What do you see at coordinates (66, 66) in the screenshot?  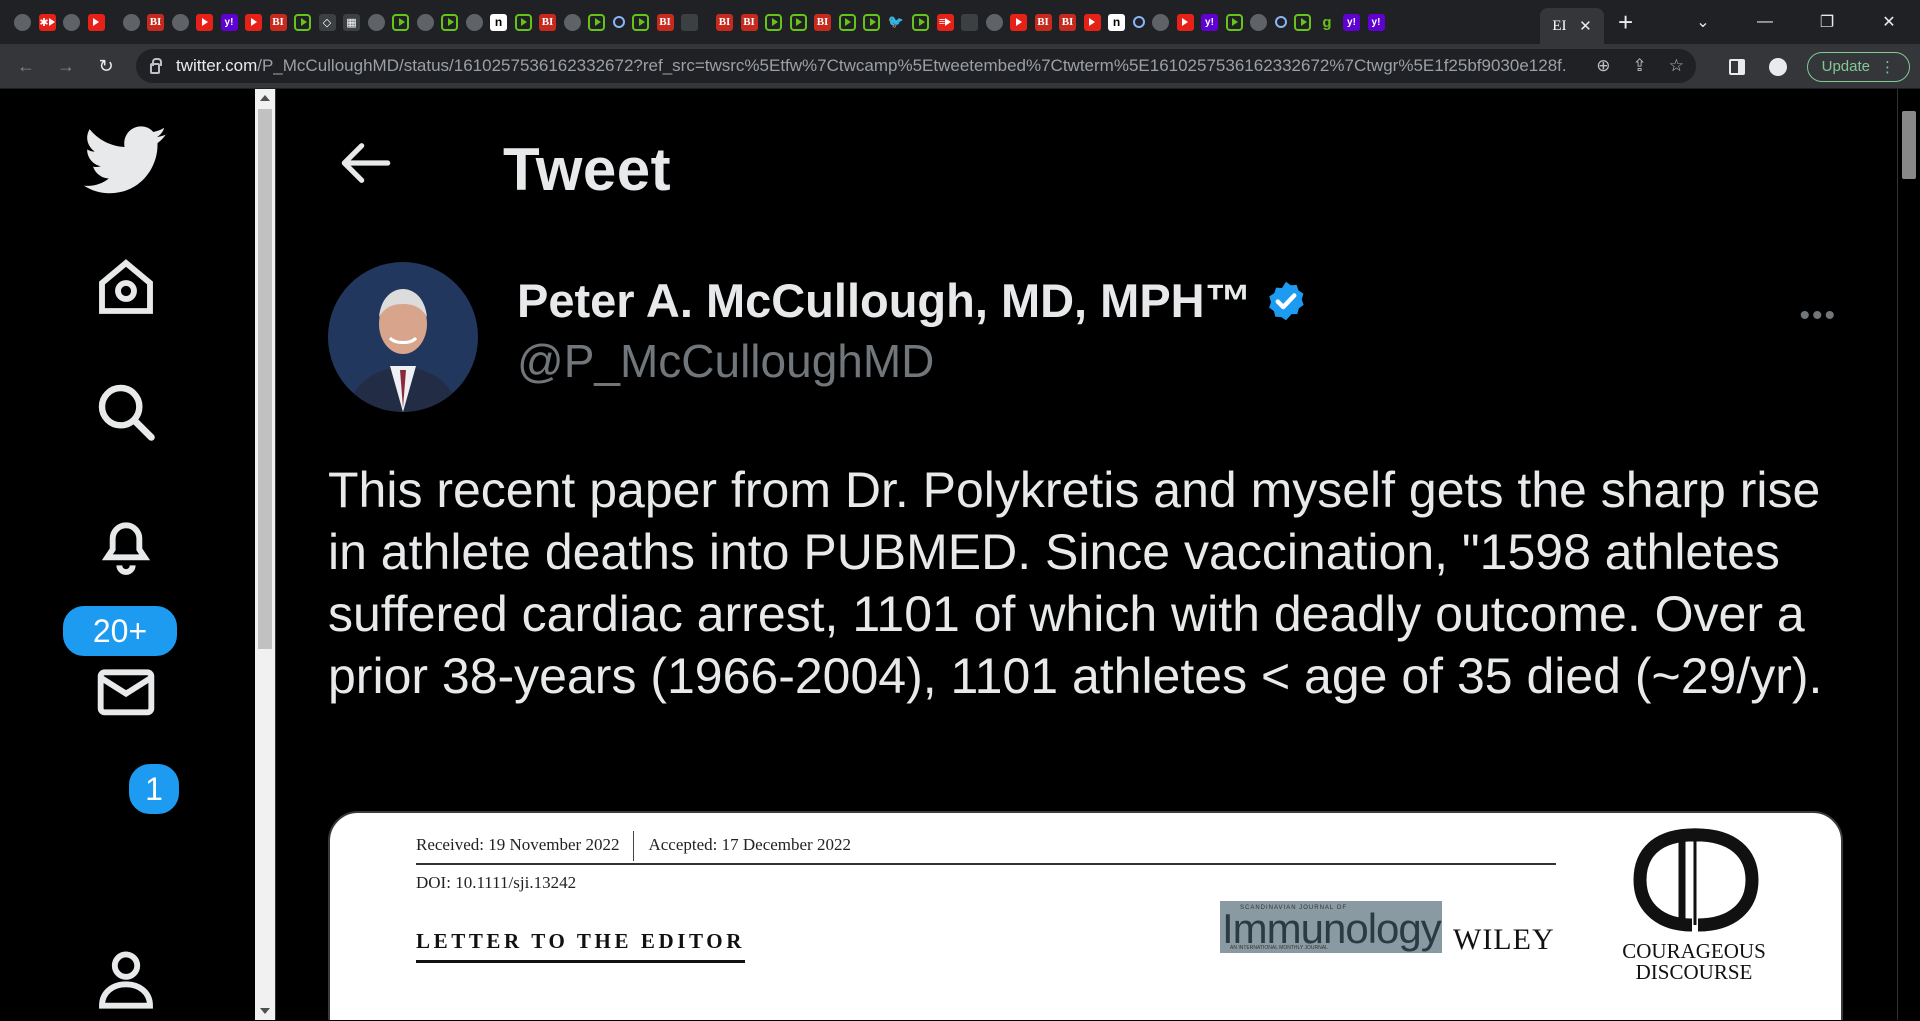 I see `forward-nav-button: →` at bounding box center [66, 66].